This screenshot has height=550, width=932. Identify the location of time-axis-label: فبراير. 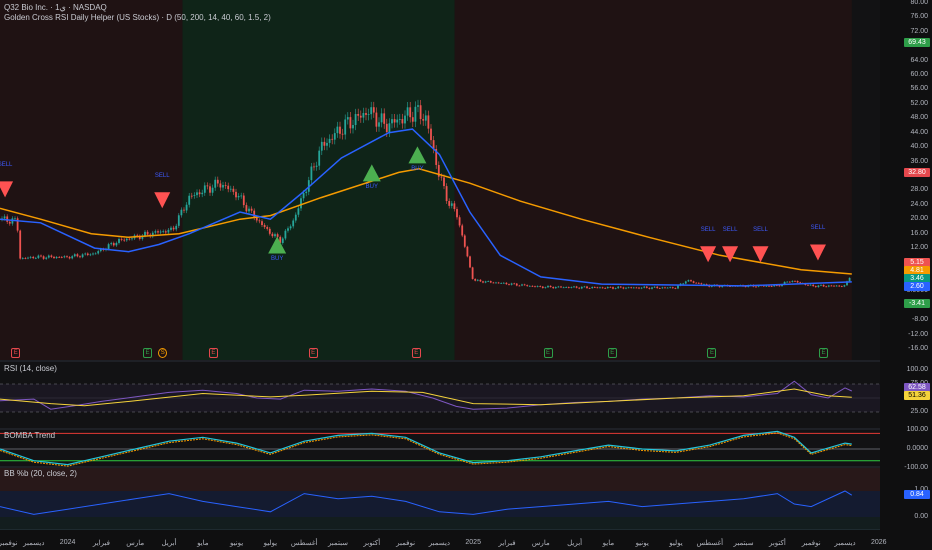
(101, 543).